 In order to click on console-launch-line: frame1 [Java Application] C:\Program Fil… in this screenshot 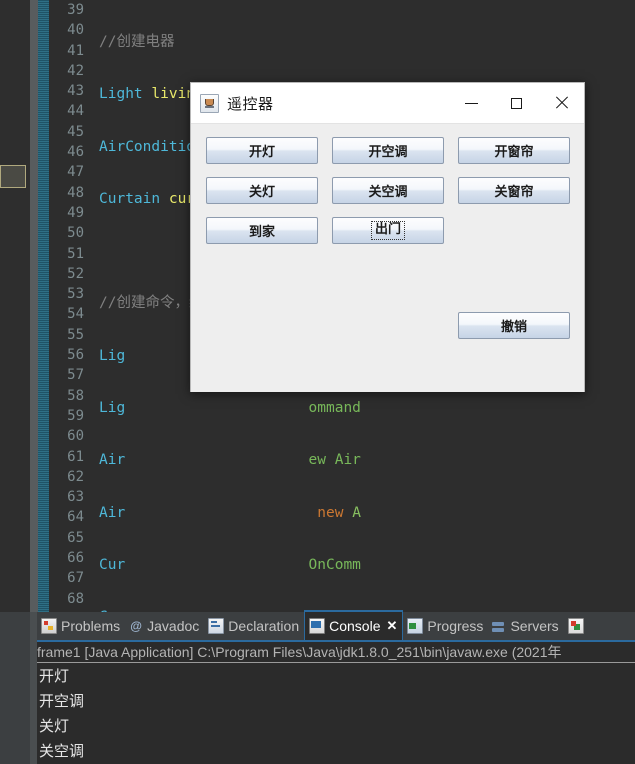, I will do `click(336, 652)`.